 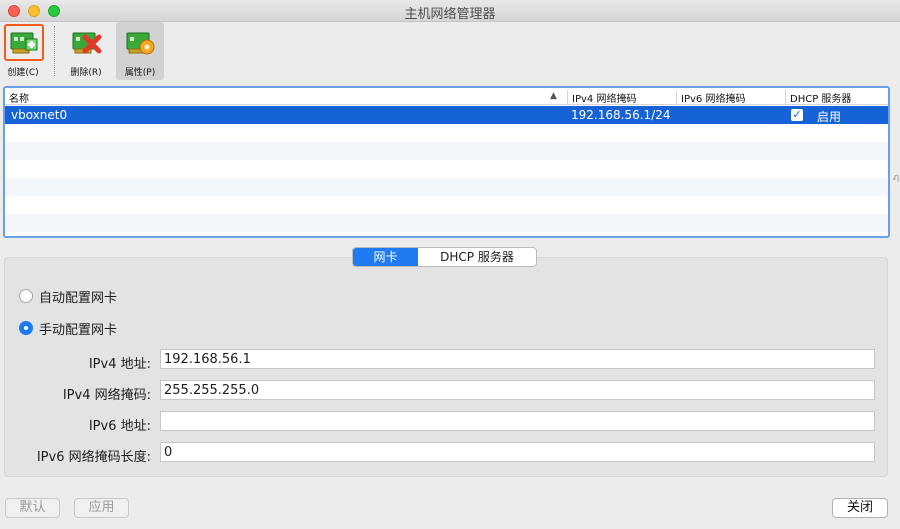 I want to click on delete-label: 删除(R), so click(x=86, y=73).